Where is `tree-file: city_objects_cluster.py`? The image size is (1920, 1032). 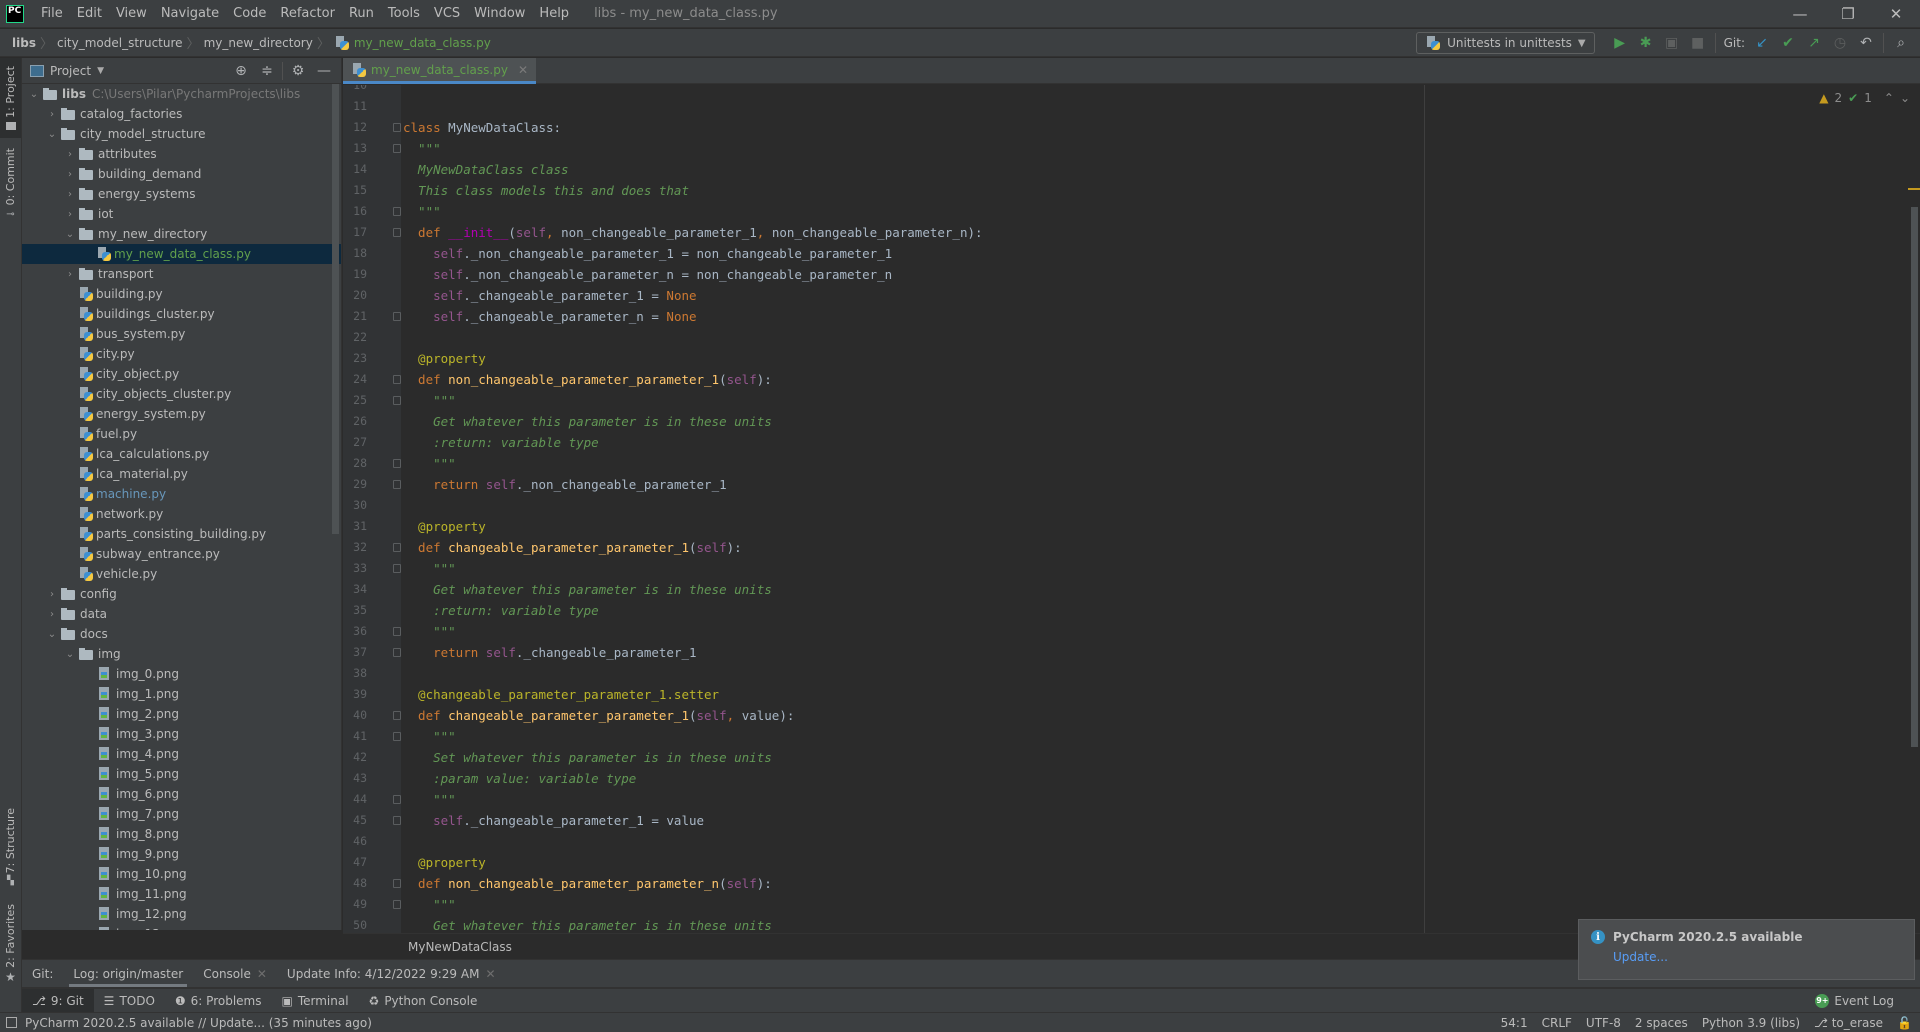 tree-file: city_objects_cluster.py is located at coordinates (181, 394).